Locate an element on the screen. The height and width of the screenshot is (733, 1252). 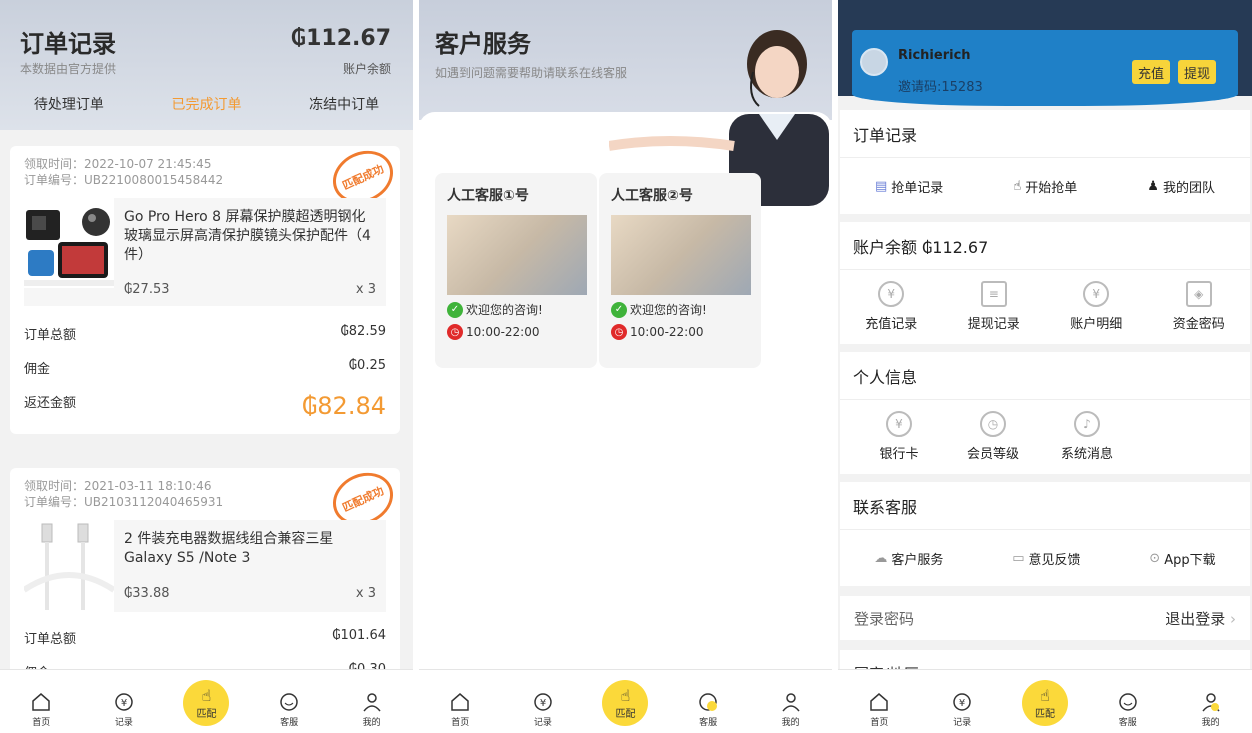
order-links: ▤ 抢单记录 ☝ 开始抢单 ♟ 我的团队 is located at coordinates (1045, 186).